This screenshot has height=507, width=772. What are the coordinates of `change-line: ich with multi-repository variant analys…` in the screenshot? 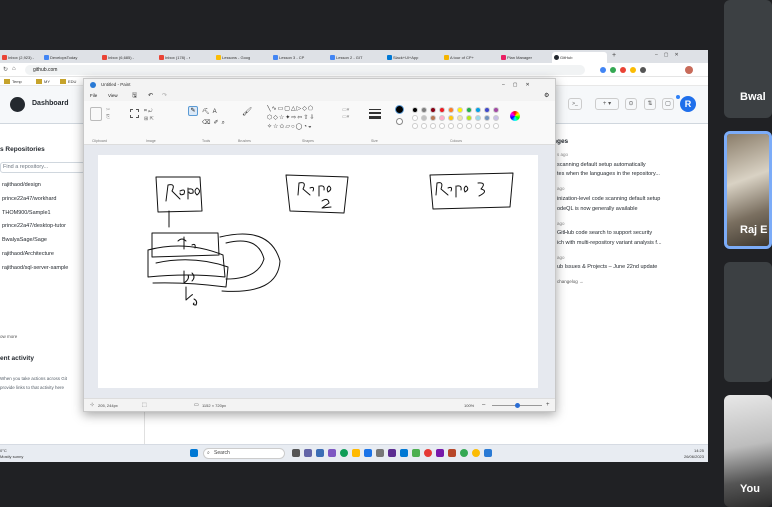 It's located at (609, 243).